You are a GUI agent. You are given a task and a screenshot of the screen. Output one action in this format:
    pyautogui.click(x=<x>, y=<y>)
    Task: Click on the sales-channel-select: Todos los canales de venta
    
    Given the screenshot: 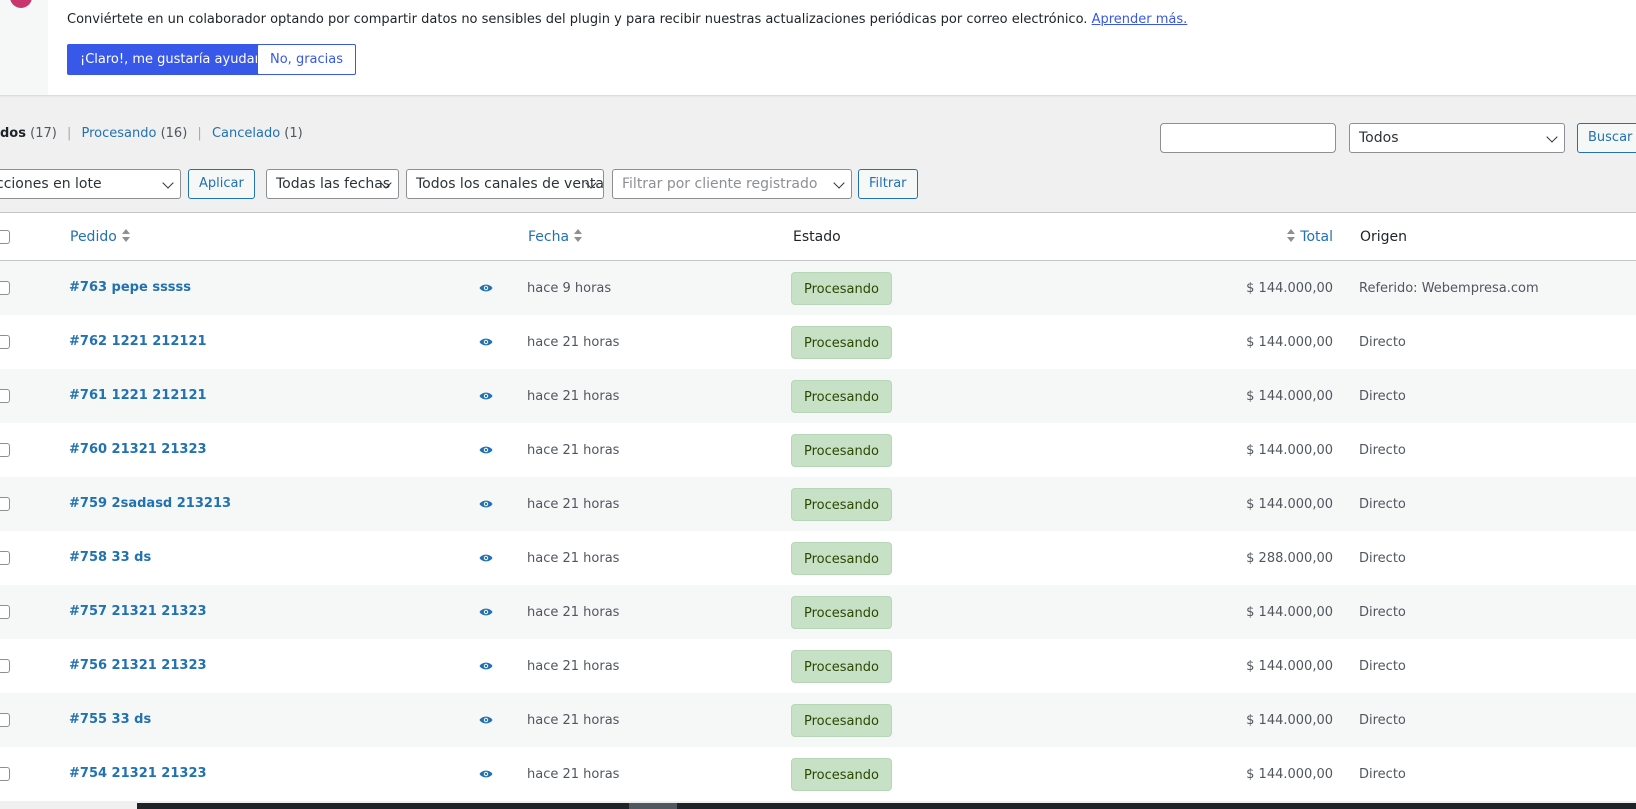 What is the action you would take?
    pyautogui.click(x=505, y=184)
    